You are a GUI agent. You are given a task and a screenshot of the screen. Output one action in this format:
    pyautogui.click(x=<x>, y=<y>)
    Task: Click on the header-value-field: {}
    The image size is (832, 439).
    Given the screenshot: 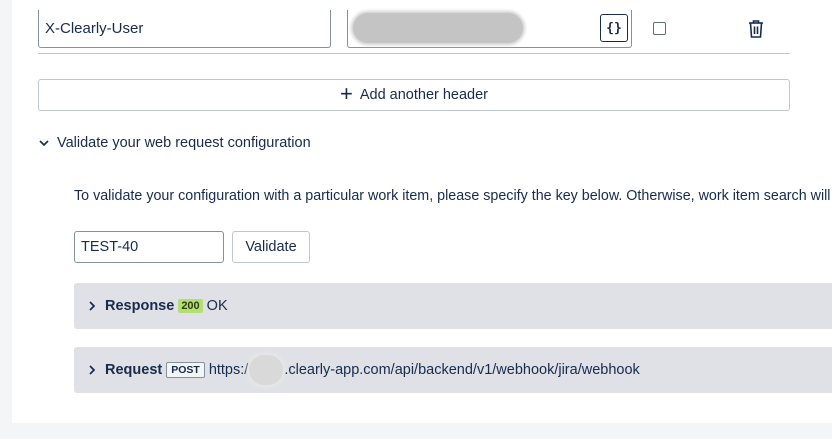 What is the action you would take?
    pyautogui.click(x=489, y=29)
    